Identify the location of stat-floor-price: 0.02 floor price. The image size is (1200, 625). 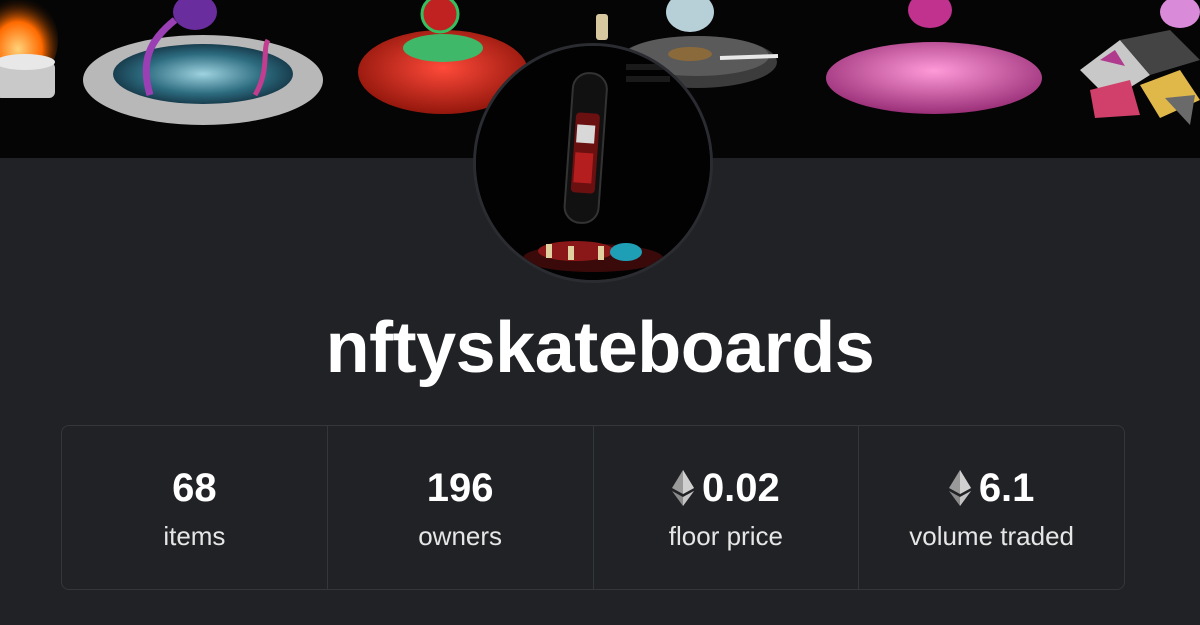
(727, 507).